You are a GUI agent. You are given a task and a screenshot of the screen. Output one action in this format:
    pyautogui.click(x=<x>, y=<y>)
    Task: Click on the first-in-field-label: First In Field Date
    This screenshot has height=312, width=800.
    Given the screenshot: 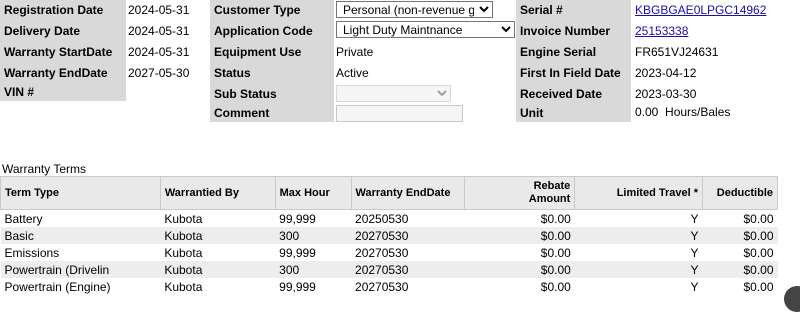 What is the action you would take?
    pyautogui.click(x=573, y=73)
    